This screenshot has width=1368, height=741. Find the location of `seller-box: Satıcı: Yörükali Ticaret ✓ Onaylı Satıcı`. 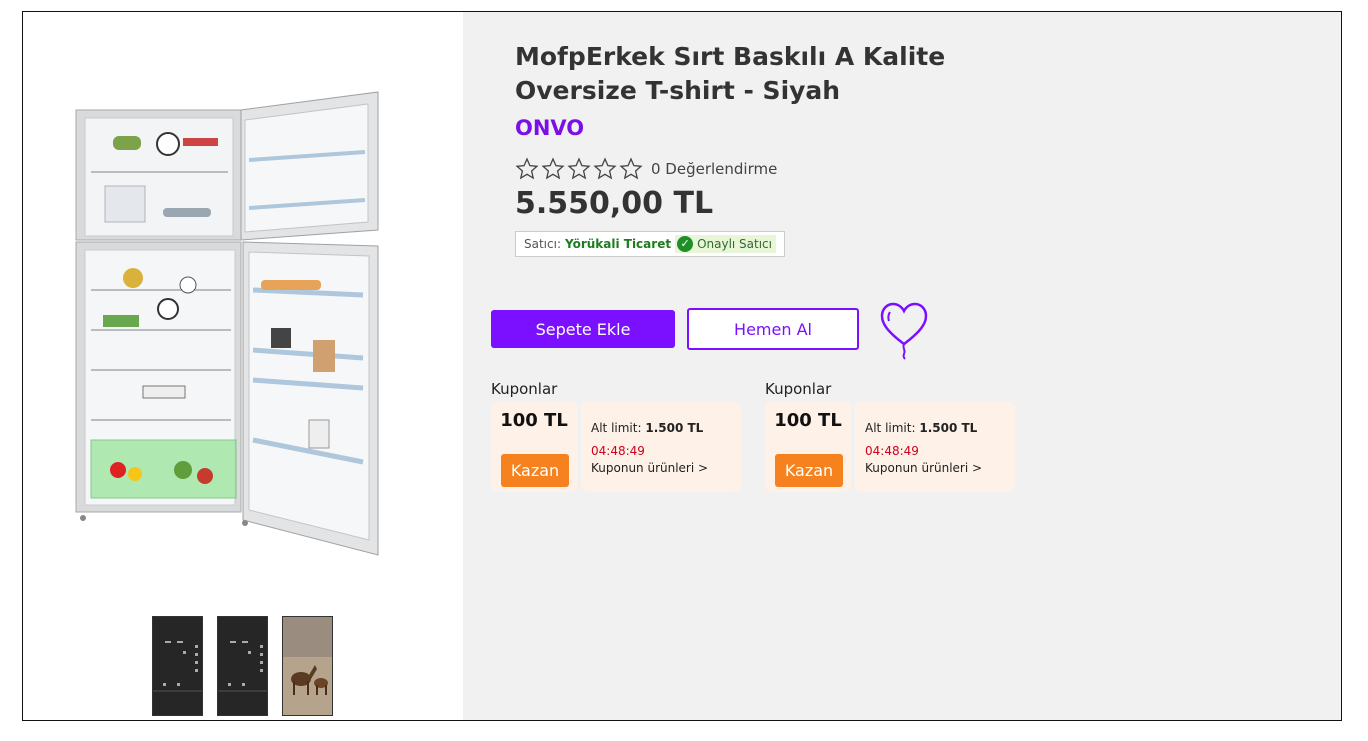

seller-box: Satıcı: Yörükali Ticaret ✓ Onaylı Satıcı is located at coordinates (650, 244).